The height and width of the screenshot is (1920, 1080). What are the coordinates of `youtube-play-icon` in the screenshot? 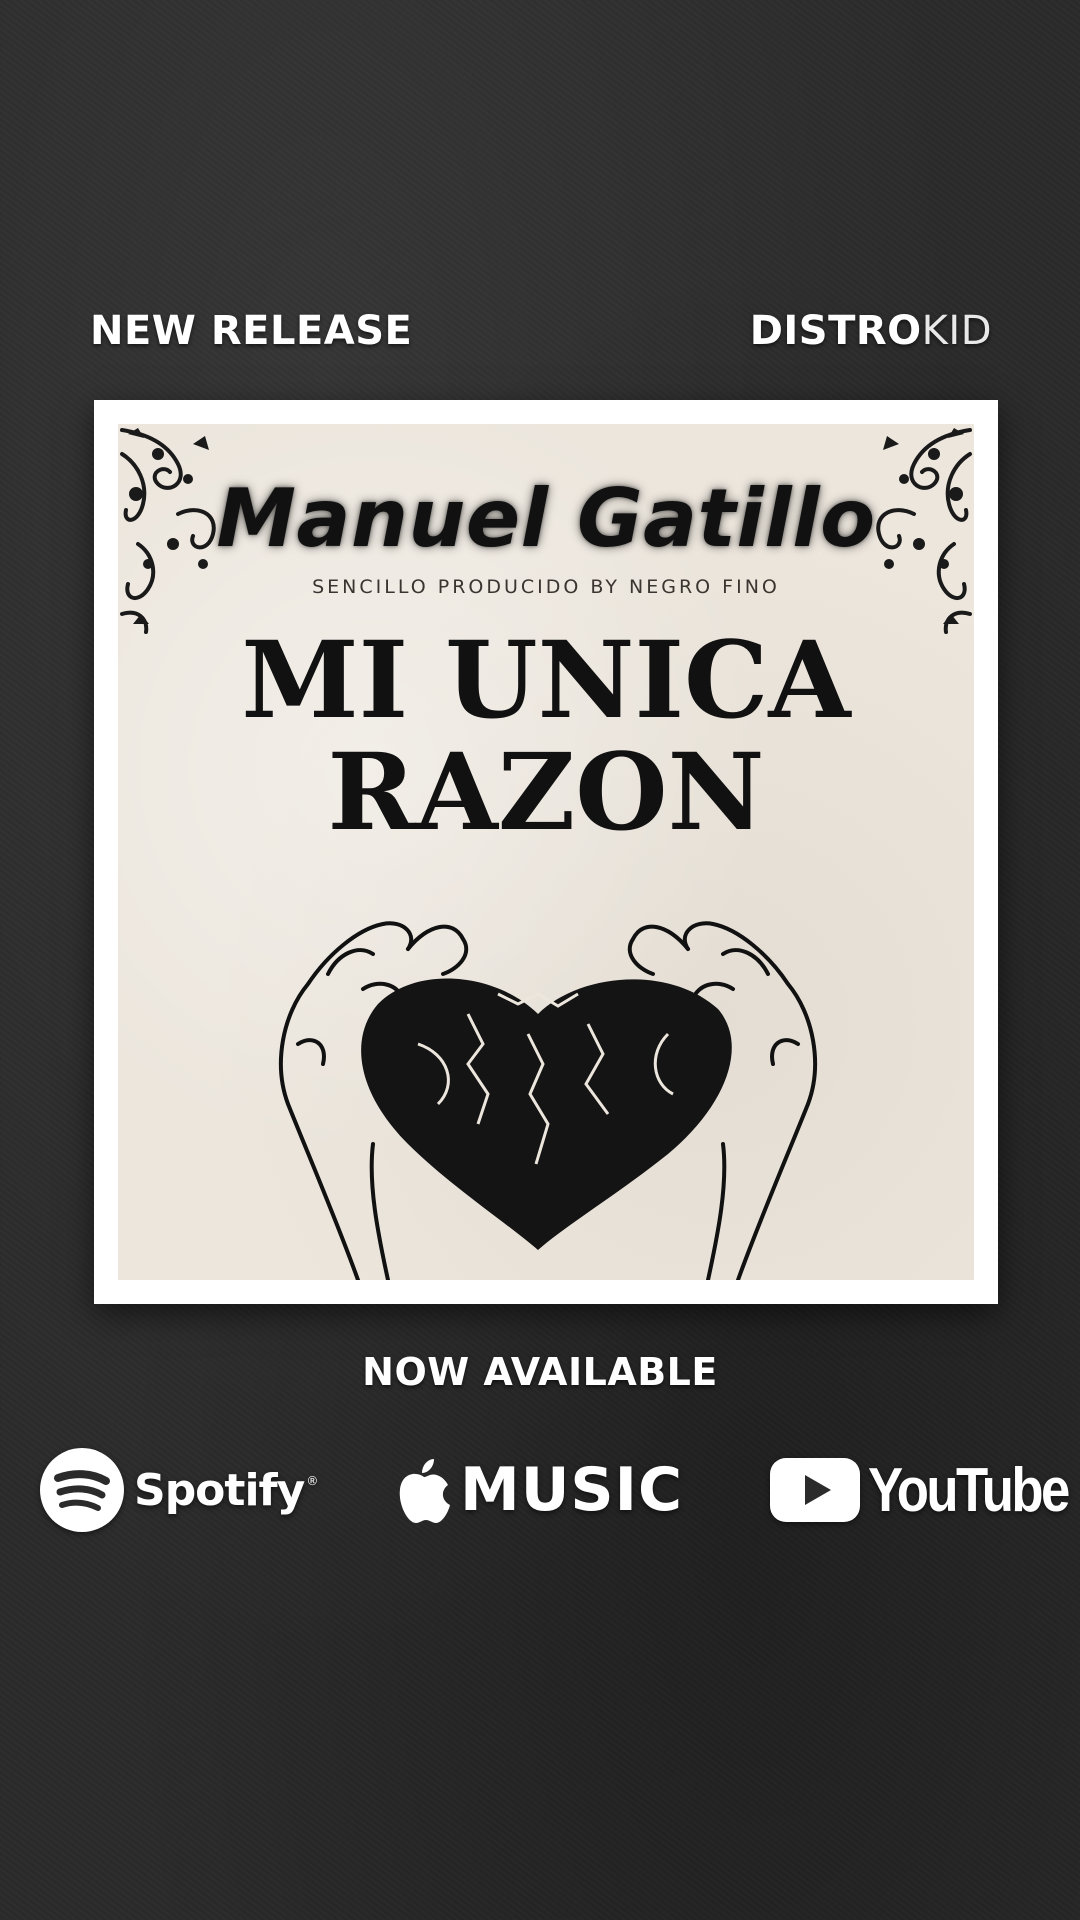 It's located at (815, 1490).